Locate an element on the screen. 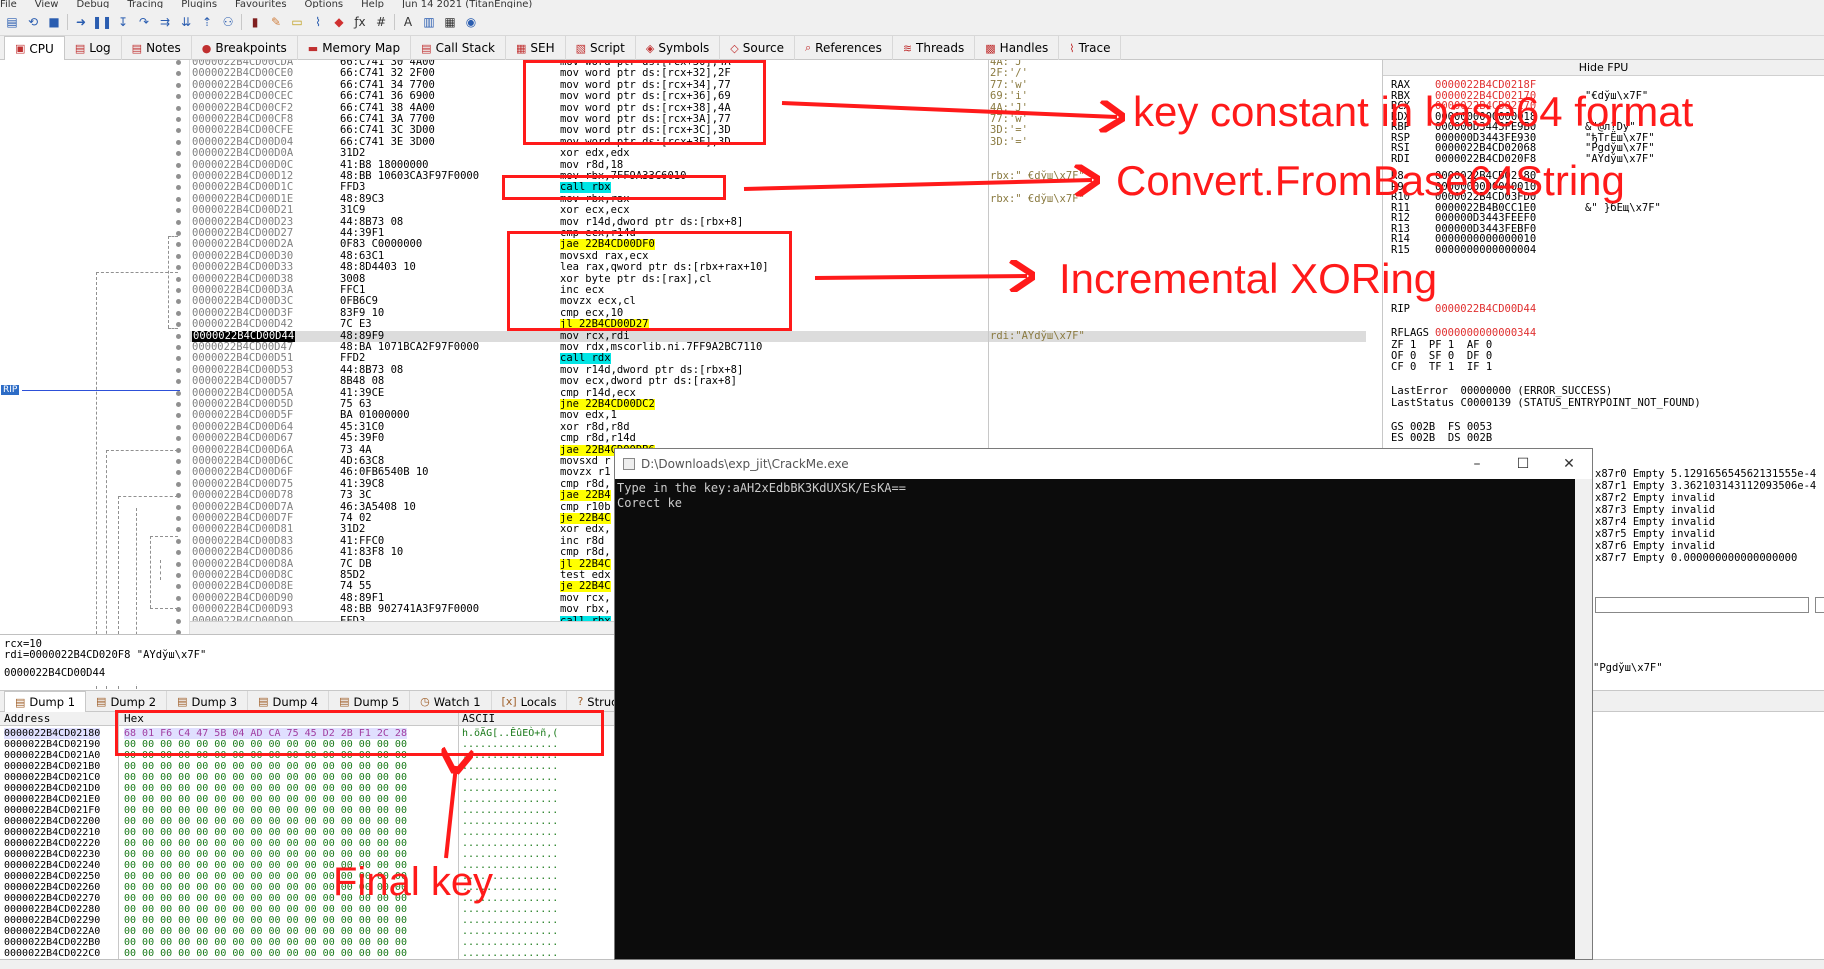 The image size is (1824, 969). maximize-icon: ☐ is located at coordinates (1523, 464).